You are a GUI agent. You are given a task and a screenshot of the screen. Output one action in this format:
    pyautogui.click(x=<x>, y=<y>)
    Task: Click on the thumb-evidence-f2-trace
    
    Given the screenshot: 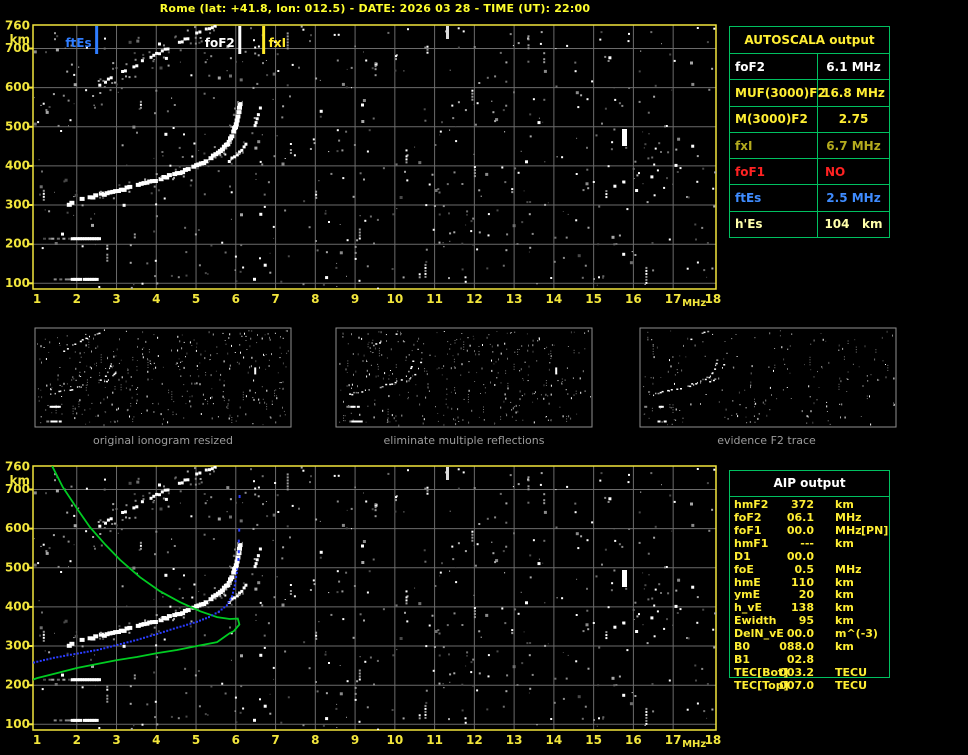 What is the action you would take?
    pyautogui.click(x=768, y=377)
    